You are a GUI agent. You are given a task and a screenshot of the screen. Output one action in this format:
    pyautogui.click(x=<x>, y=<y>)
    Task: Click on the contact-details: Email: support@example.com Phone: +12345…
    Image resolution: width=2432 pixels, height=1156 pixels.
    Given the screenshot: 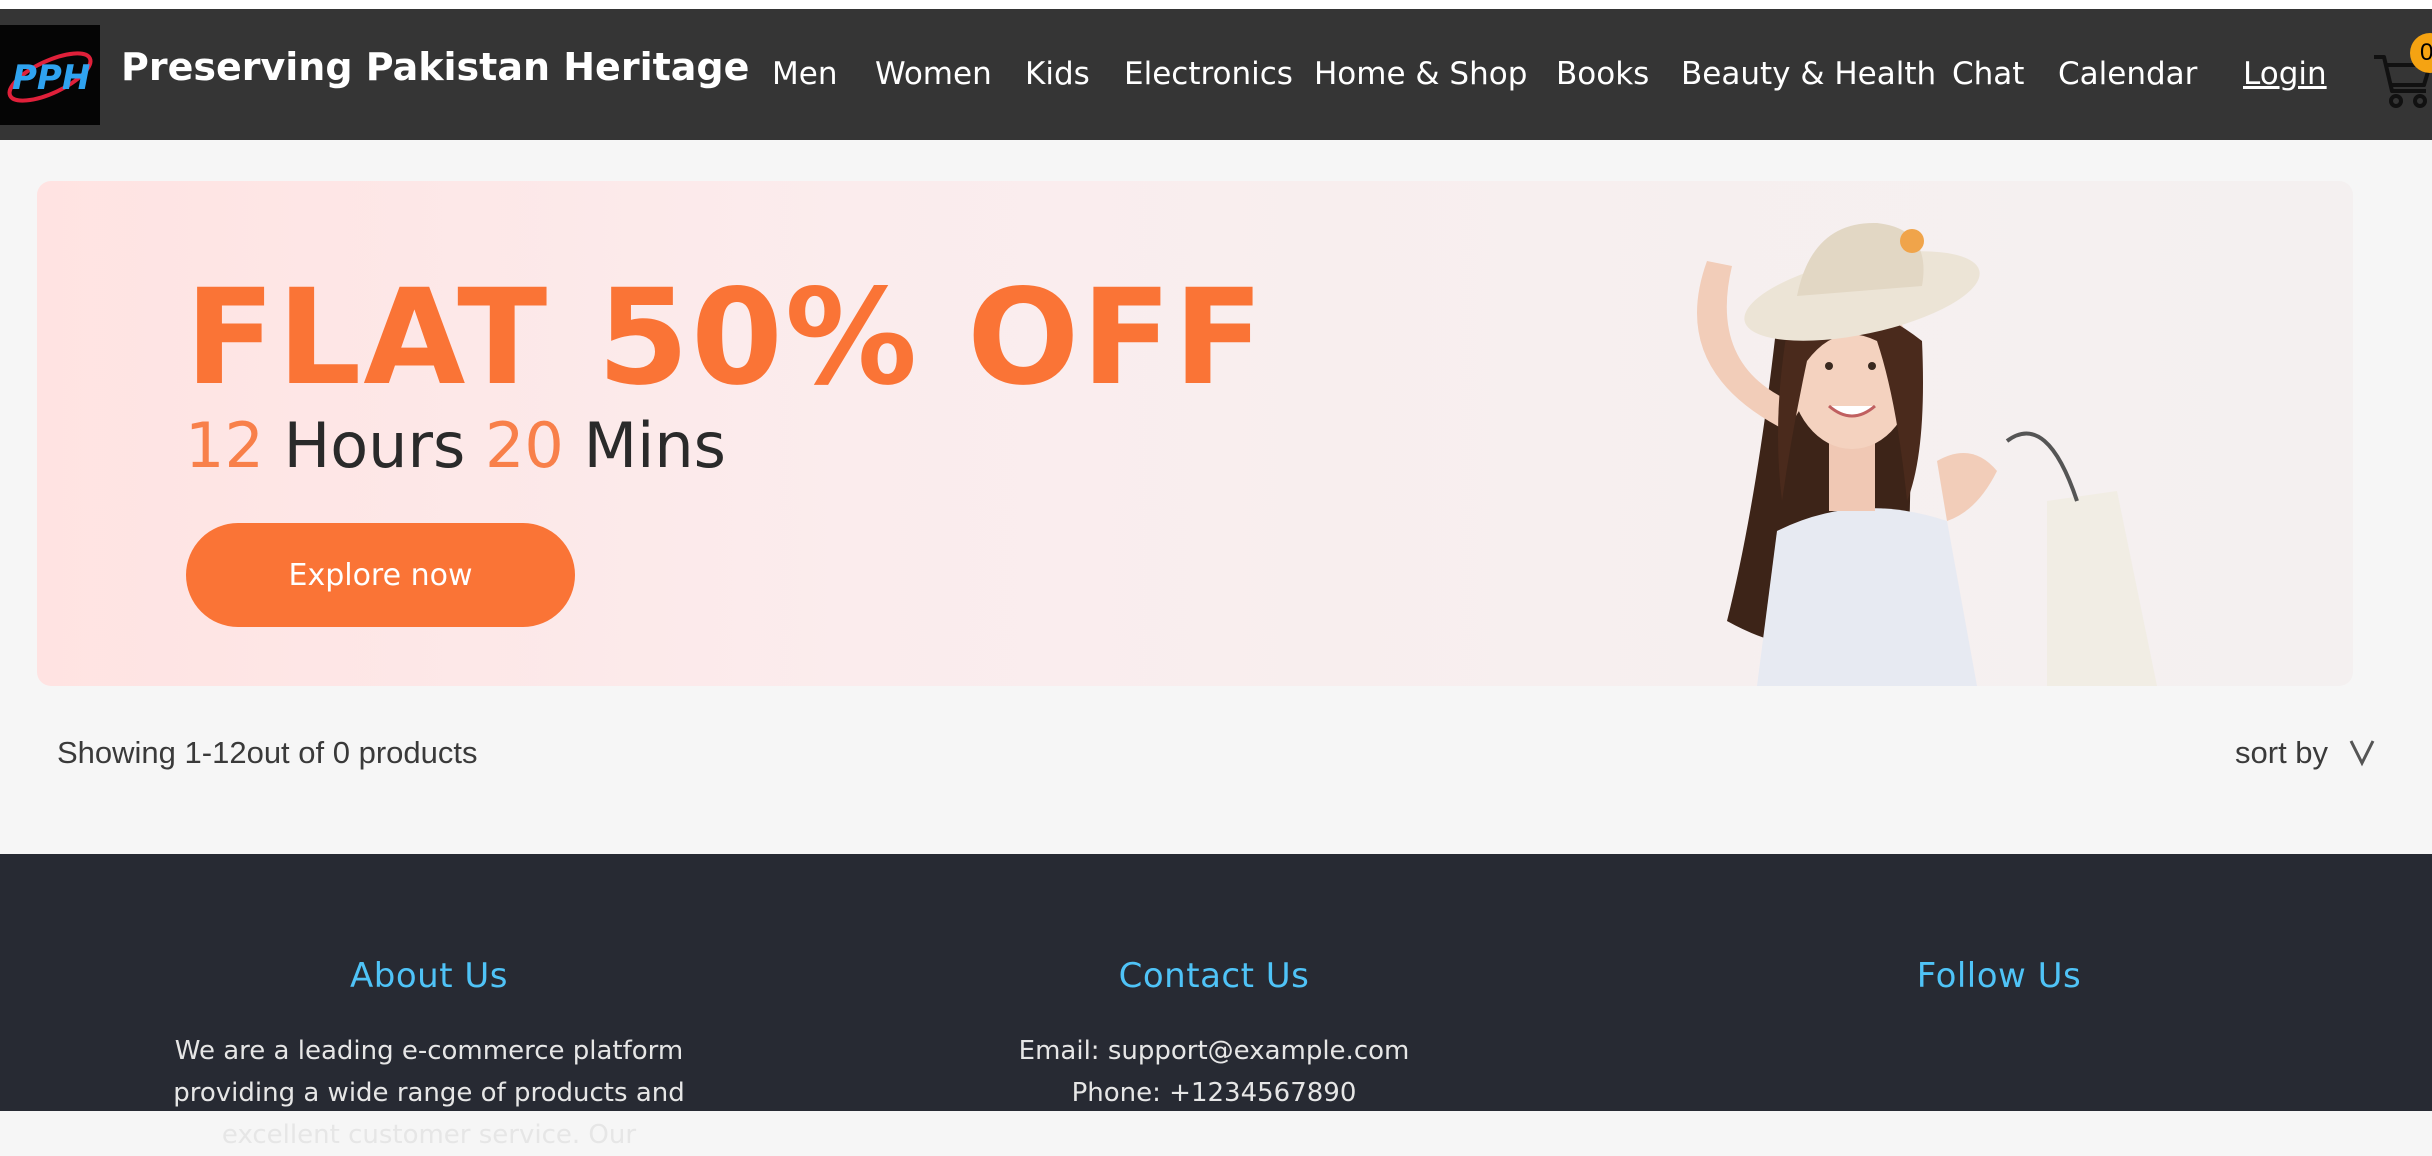 What is the action you would take?
    pyautogui.click(x=1214, y=1072)
    